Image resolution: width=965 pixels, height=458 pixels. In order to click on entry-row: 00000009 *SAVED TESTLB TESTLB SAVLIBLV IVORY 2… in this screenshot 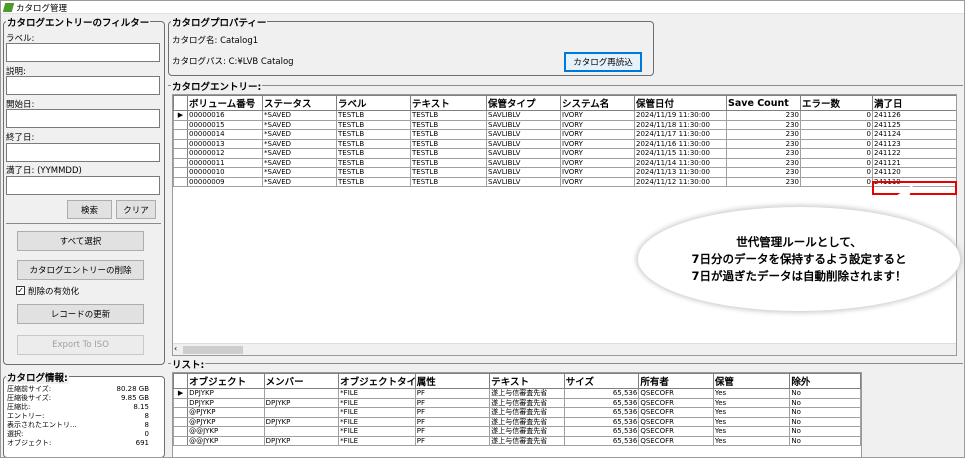, I will do `click(564, 181)`.